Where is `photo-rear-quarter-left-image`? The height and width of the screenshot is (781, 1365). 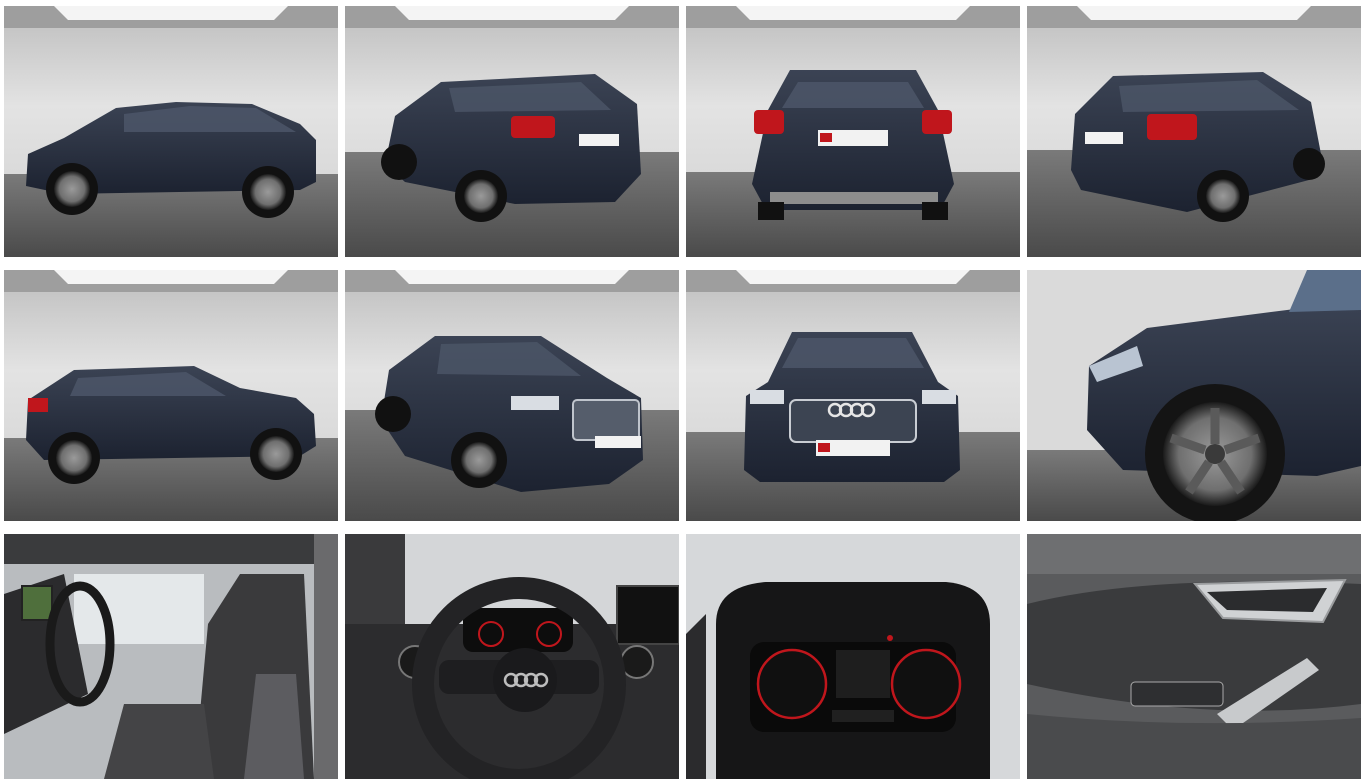 photo-rear-quarter-left-image is located at coordinates (512, 131).